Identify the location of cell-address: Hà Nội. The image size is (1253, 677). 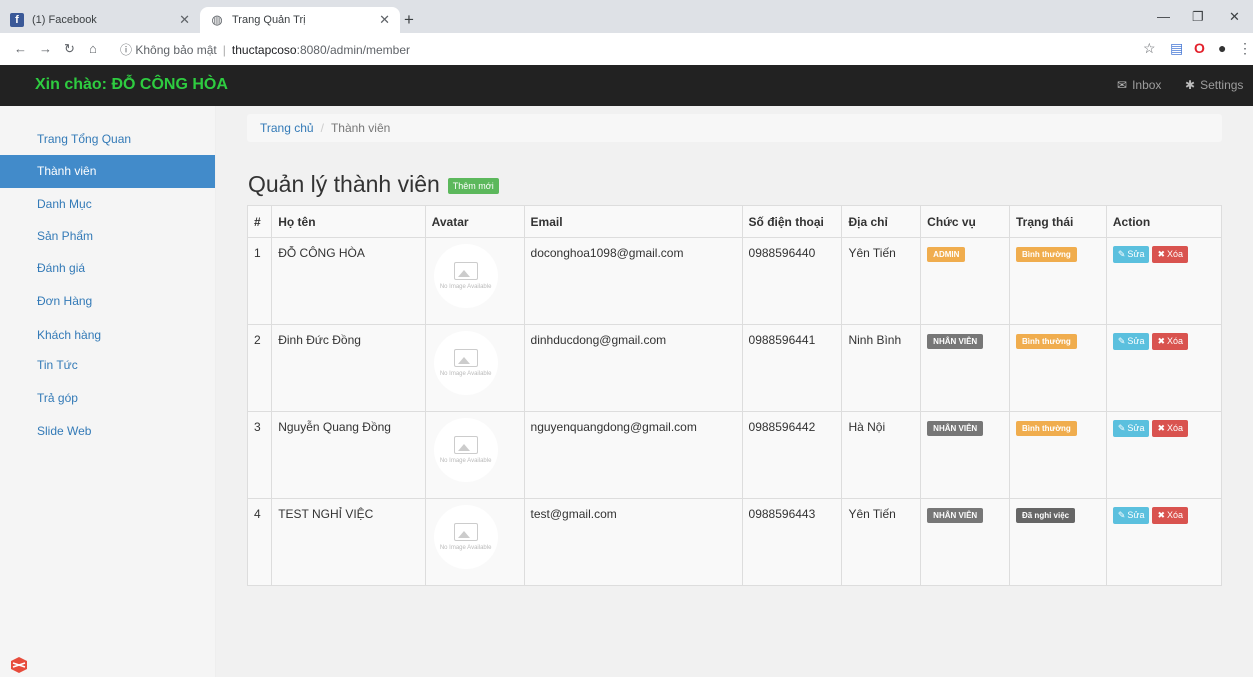
(881, 455).